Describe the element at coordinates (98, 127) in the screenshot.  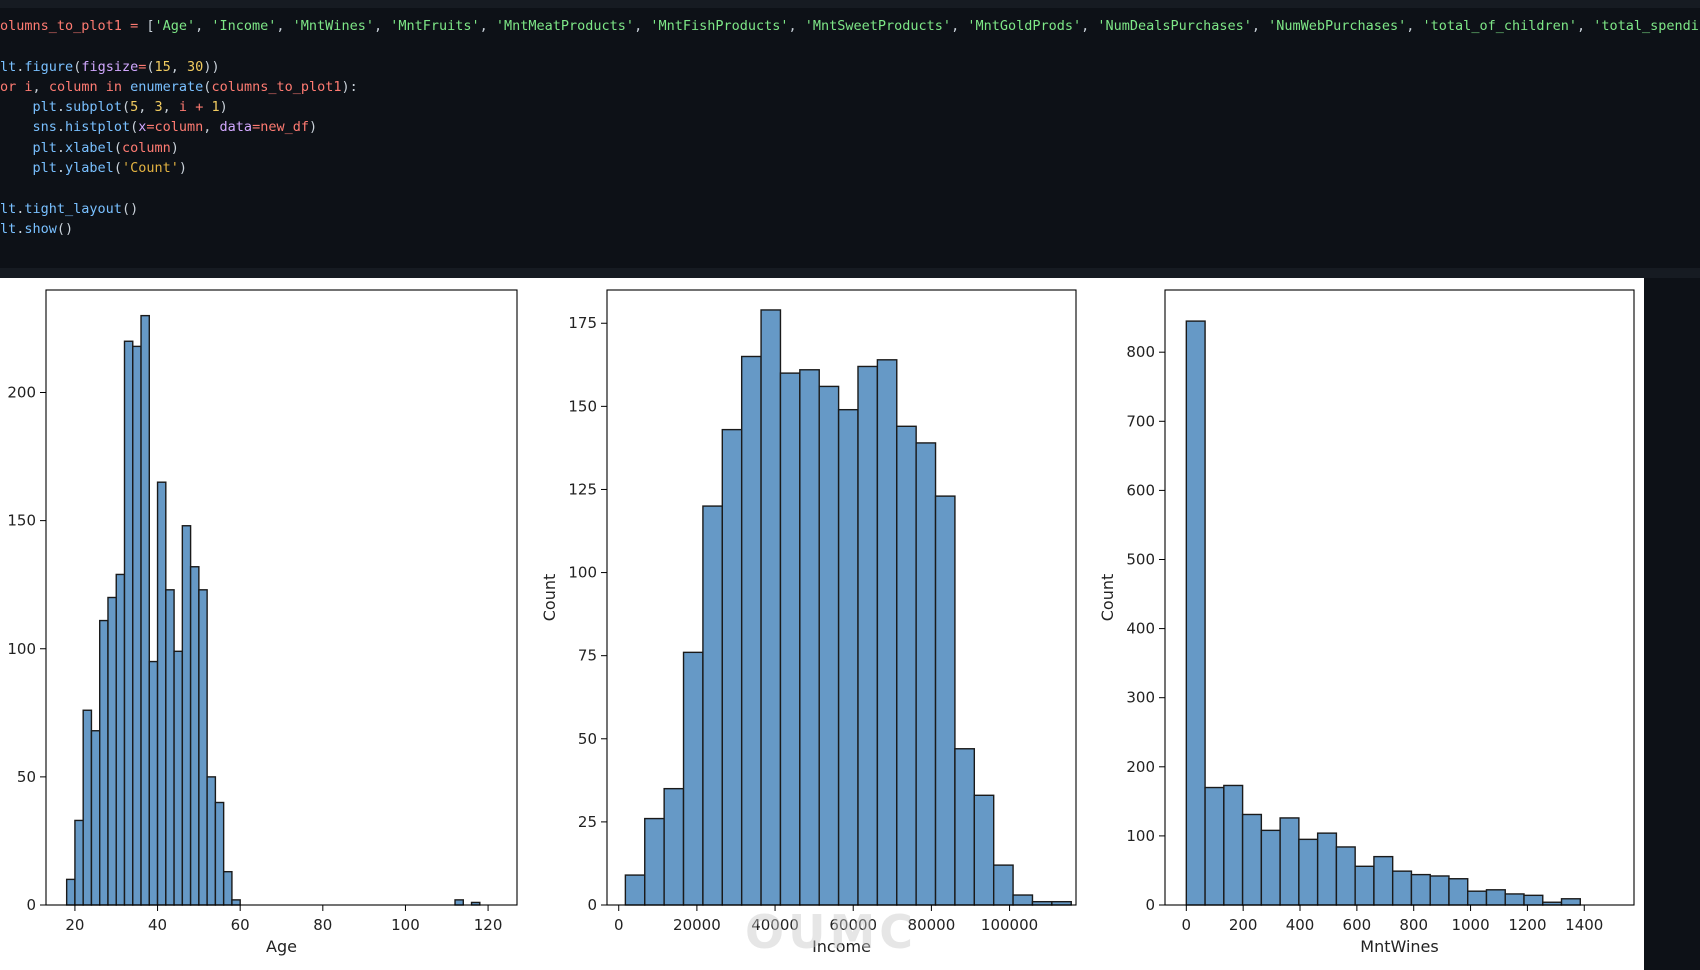
I see `code-token: histplot` at that location.